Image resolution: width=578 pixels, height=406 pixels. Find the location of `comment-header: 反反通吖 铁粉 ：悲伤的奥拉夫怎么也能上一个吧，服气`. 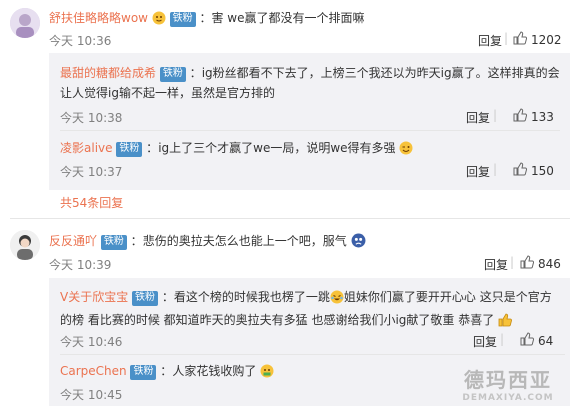

comment-header: 反反通吖 铁粉 ：悲伤的奥拉夫怎么也能上一个吧，服气 is located at coordinates (207, 241).